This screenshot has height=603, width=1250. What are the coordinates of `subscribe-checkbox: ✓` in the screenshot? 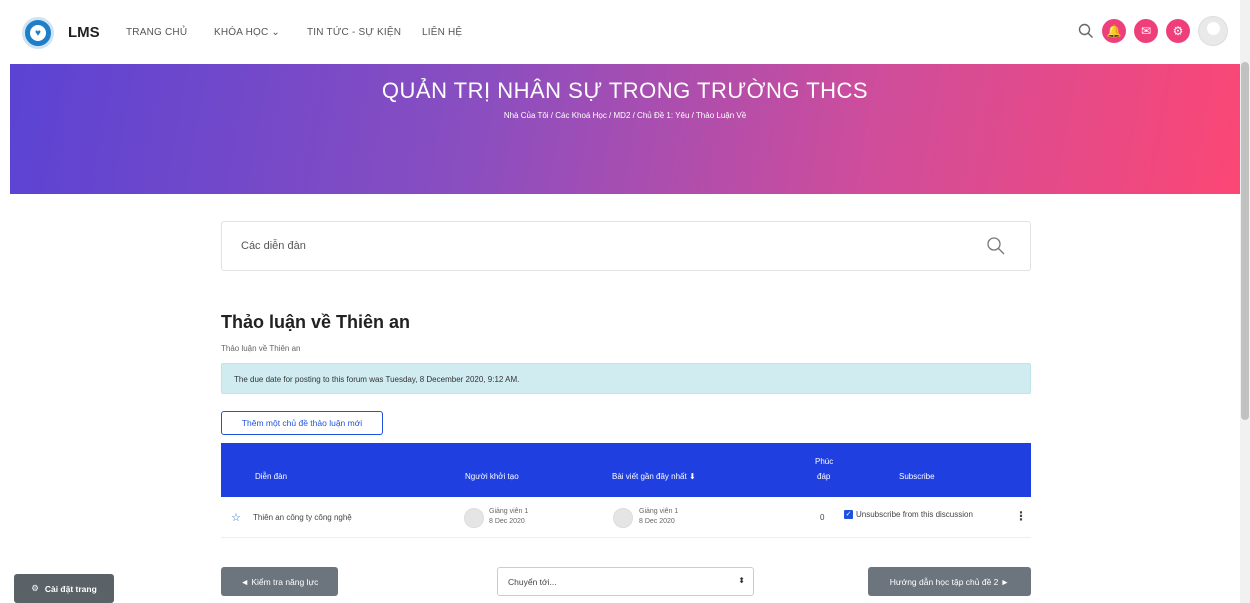 It's located at (848, 514).